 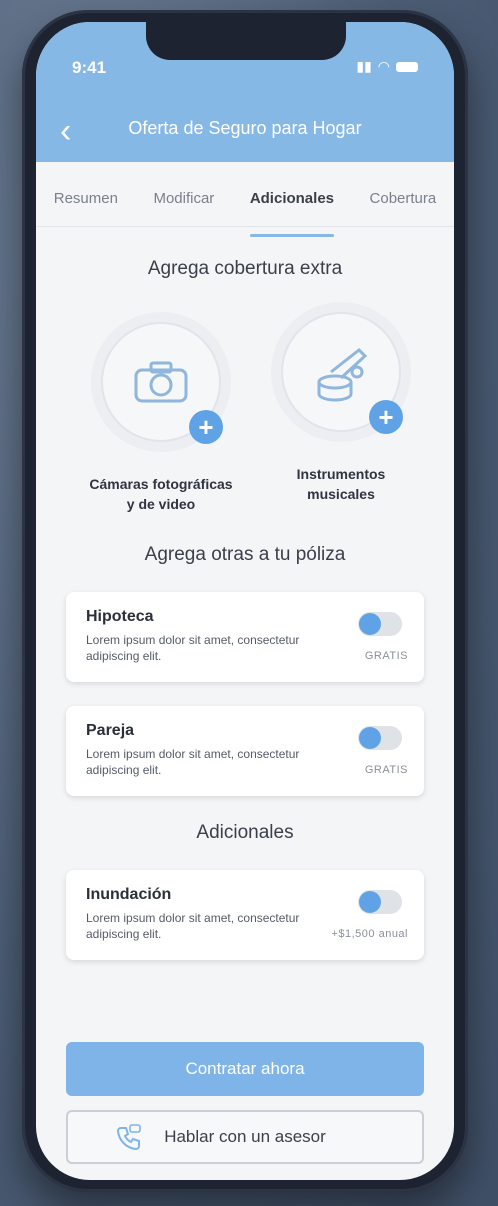 What do you see at coordinates (110, 730) in the screenshot?
I see `addon-name: Pareja` at bounding box center [110, 730].